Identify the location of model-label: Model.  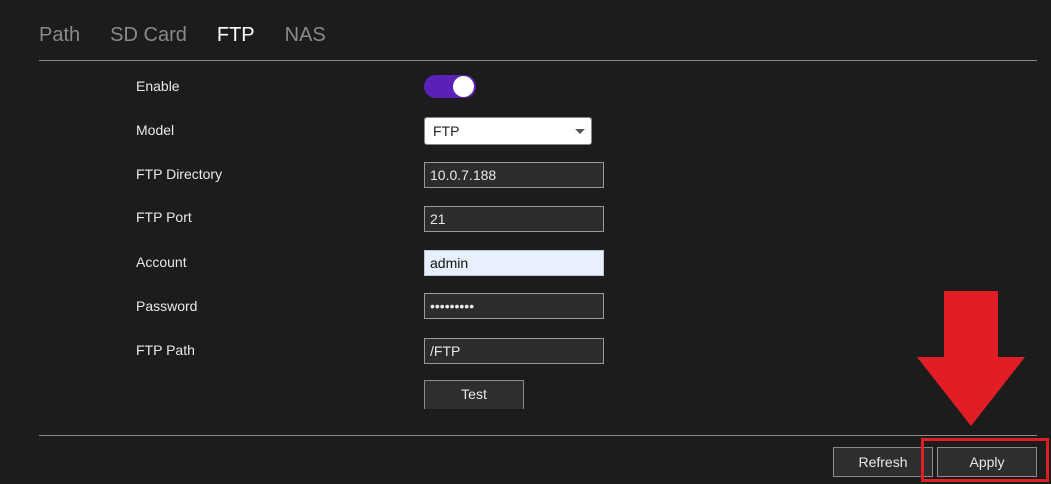
(155, 130).